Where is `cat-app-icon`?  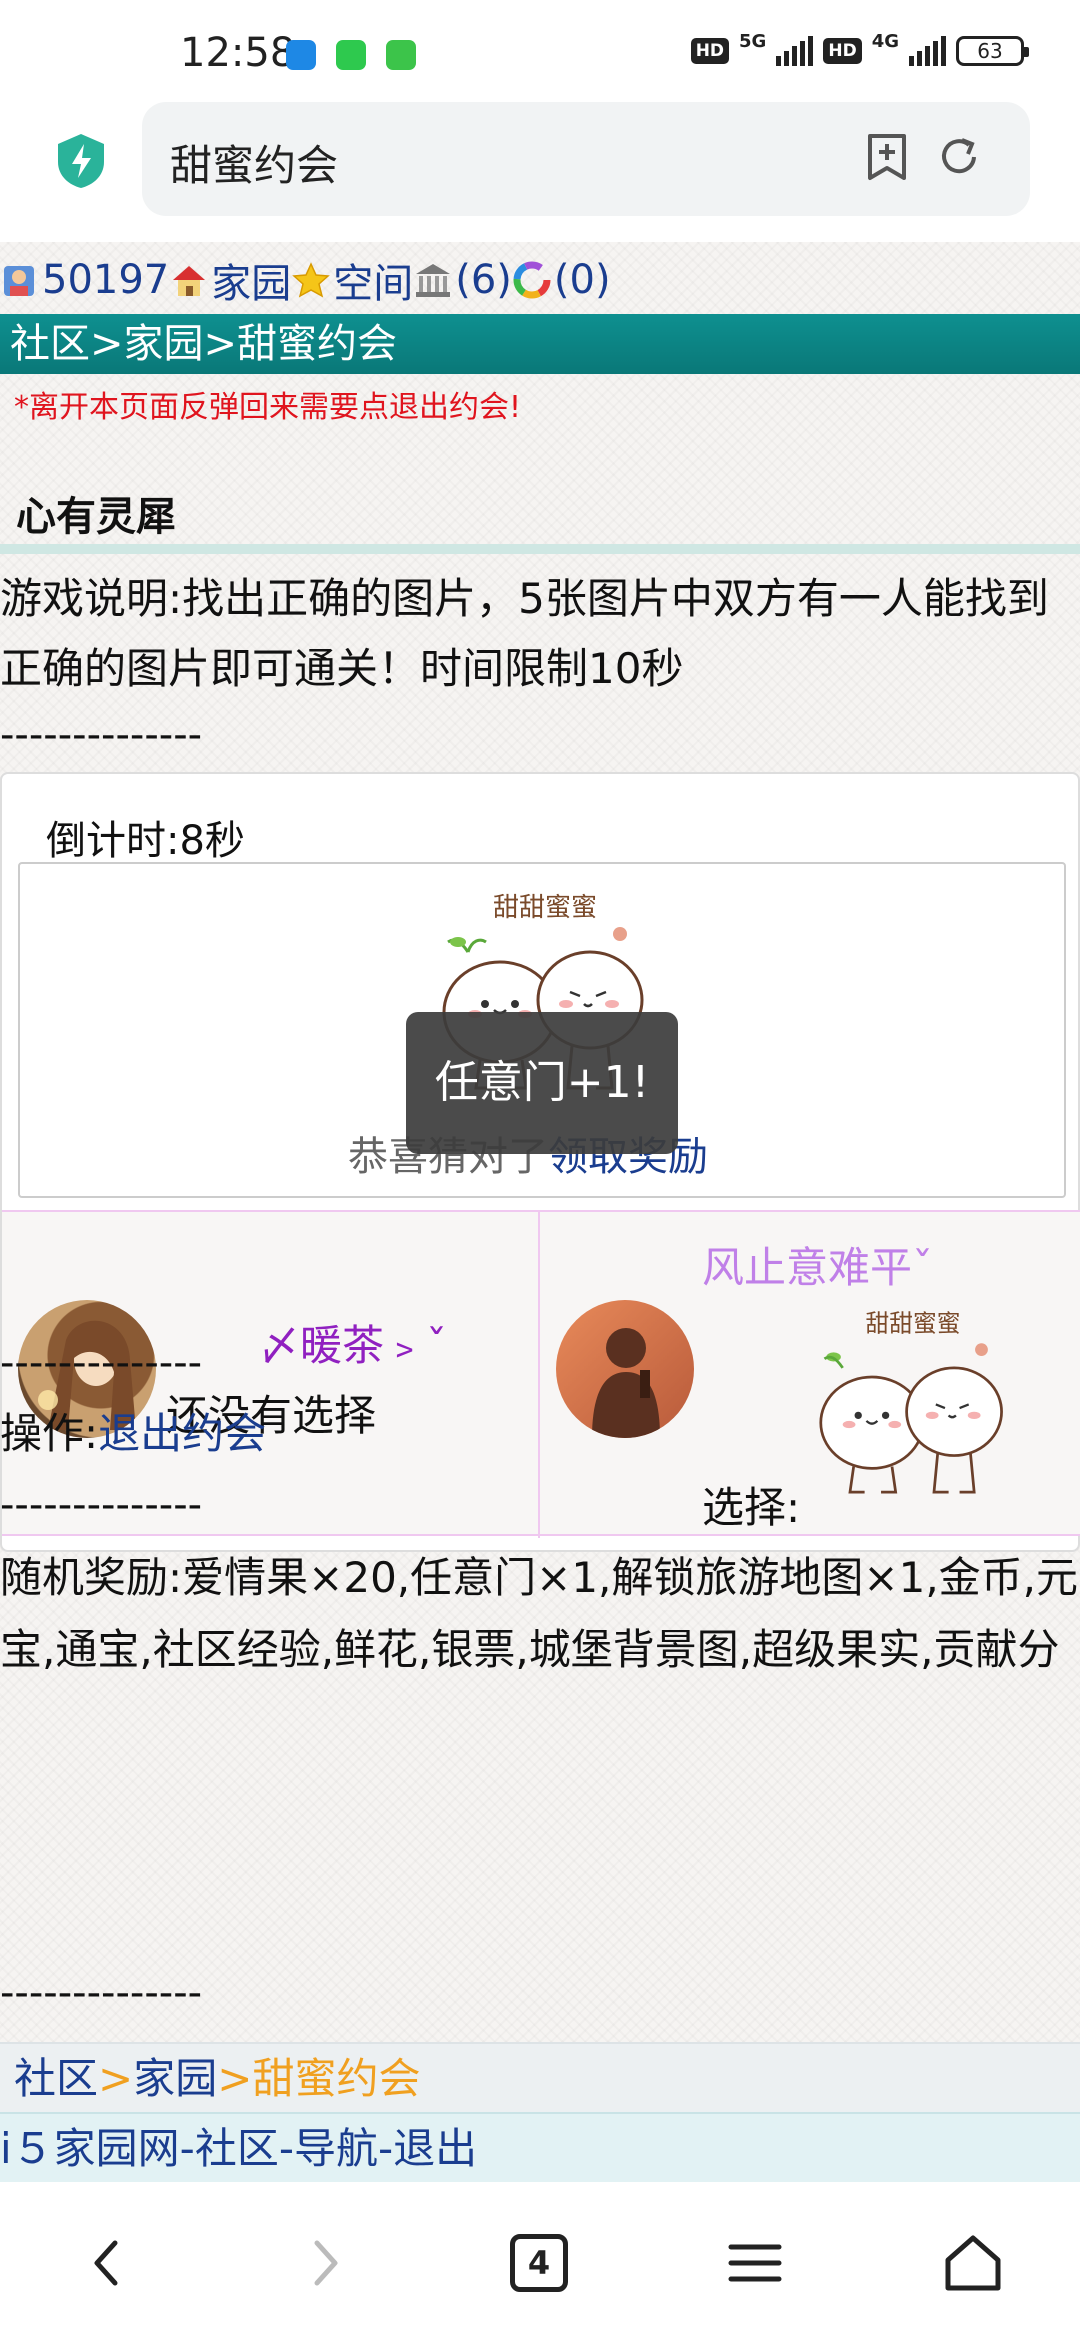 cat-app-icon is located at coordinates (401, 55).